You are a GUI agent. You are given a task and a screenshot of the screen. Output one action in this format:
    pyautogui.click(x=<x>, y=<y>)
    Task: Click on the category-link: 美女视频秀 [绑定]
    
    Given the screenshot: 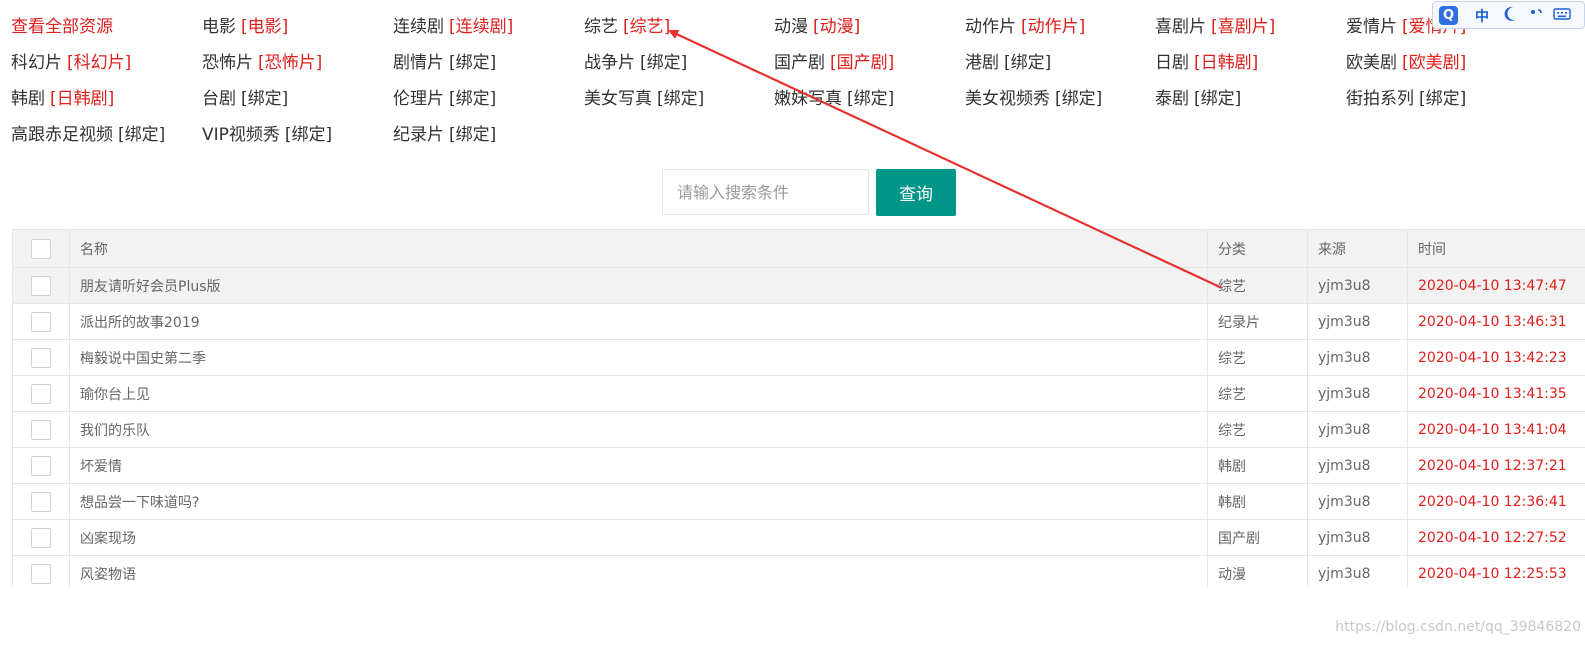 What is the action you would take?
    pyautogui.click(x=1033, y=99)
    